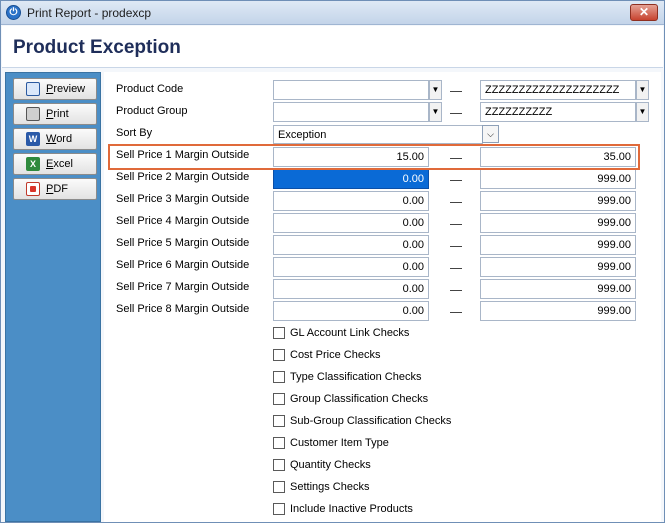 The width and height of the screenshot is (665, 523). I want to click on product-code-to-dropdown: ▼, so click(642, 90).